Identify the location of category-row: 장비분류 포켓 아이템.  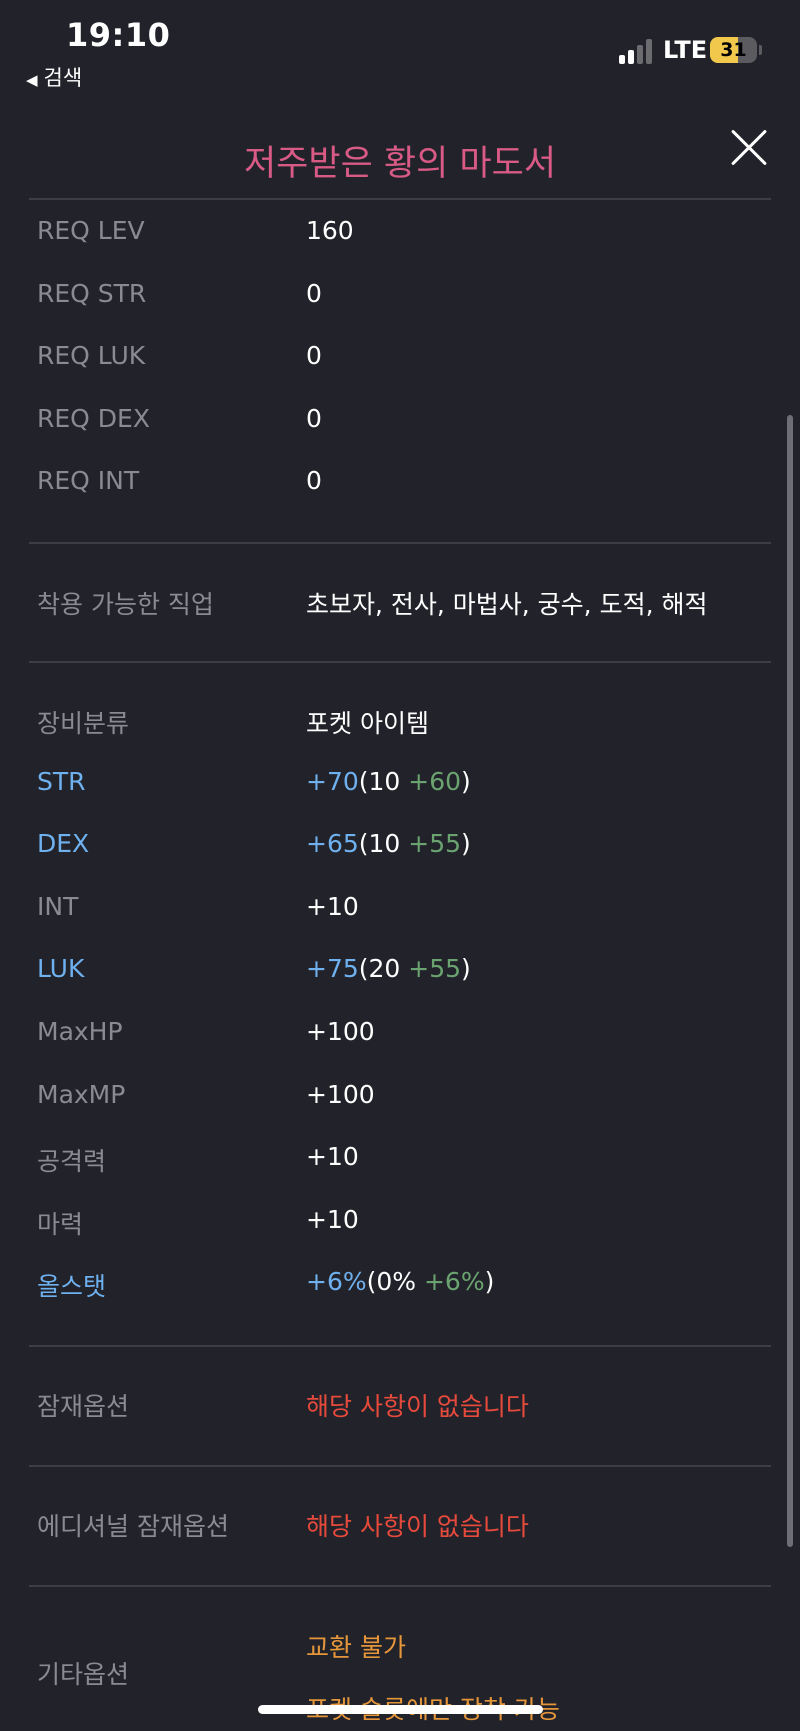
(400, 724).